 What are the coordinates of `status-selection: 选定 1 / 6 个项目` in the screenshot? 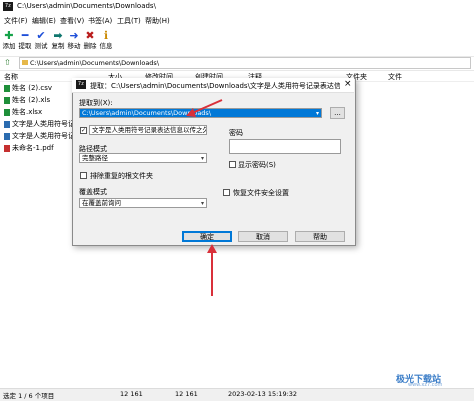 It's located at (29, 396).